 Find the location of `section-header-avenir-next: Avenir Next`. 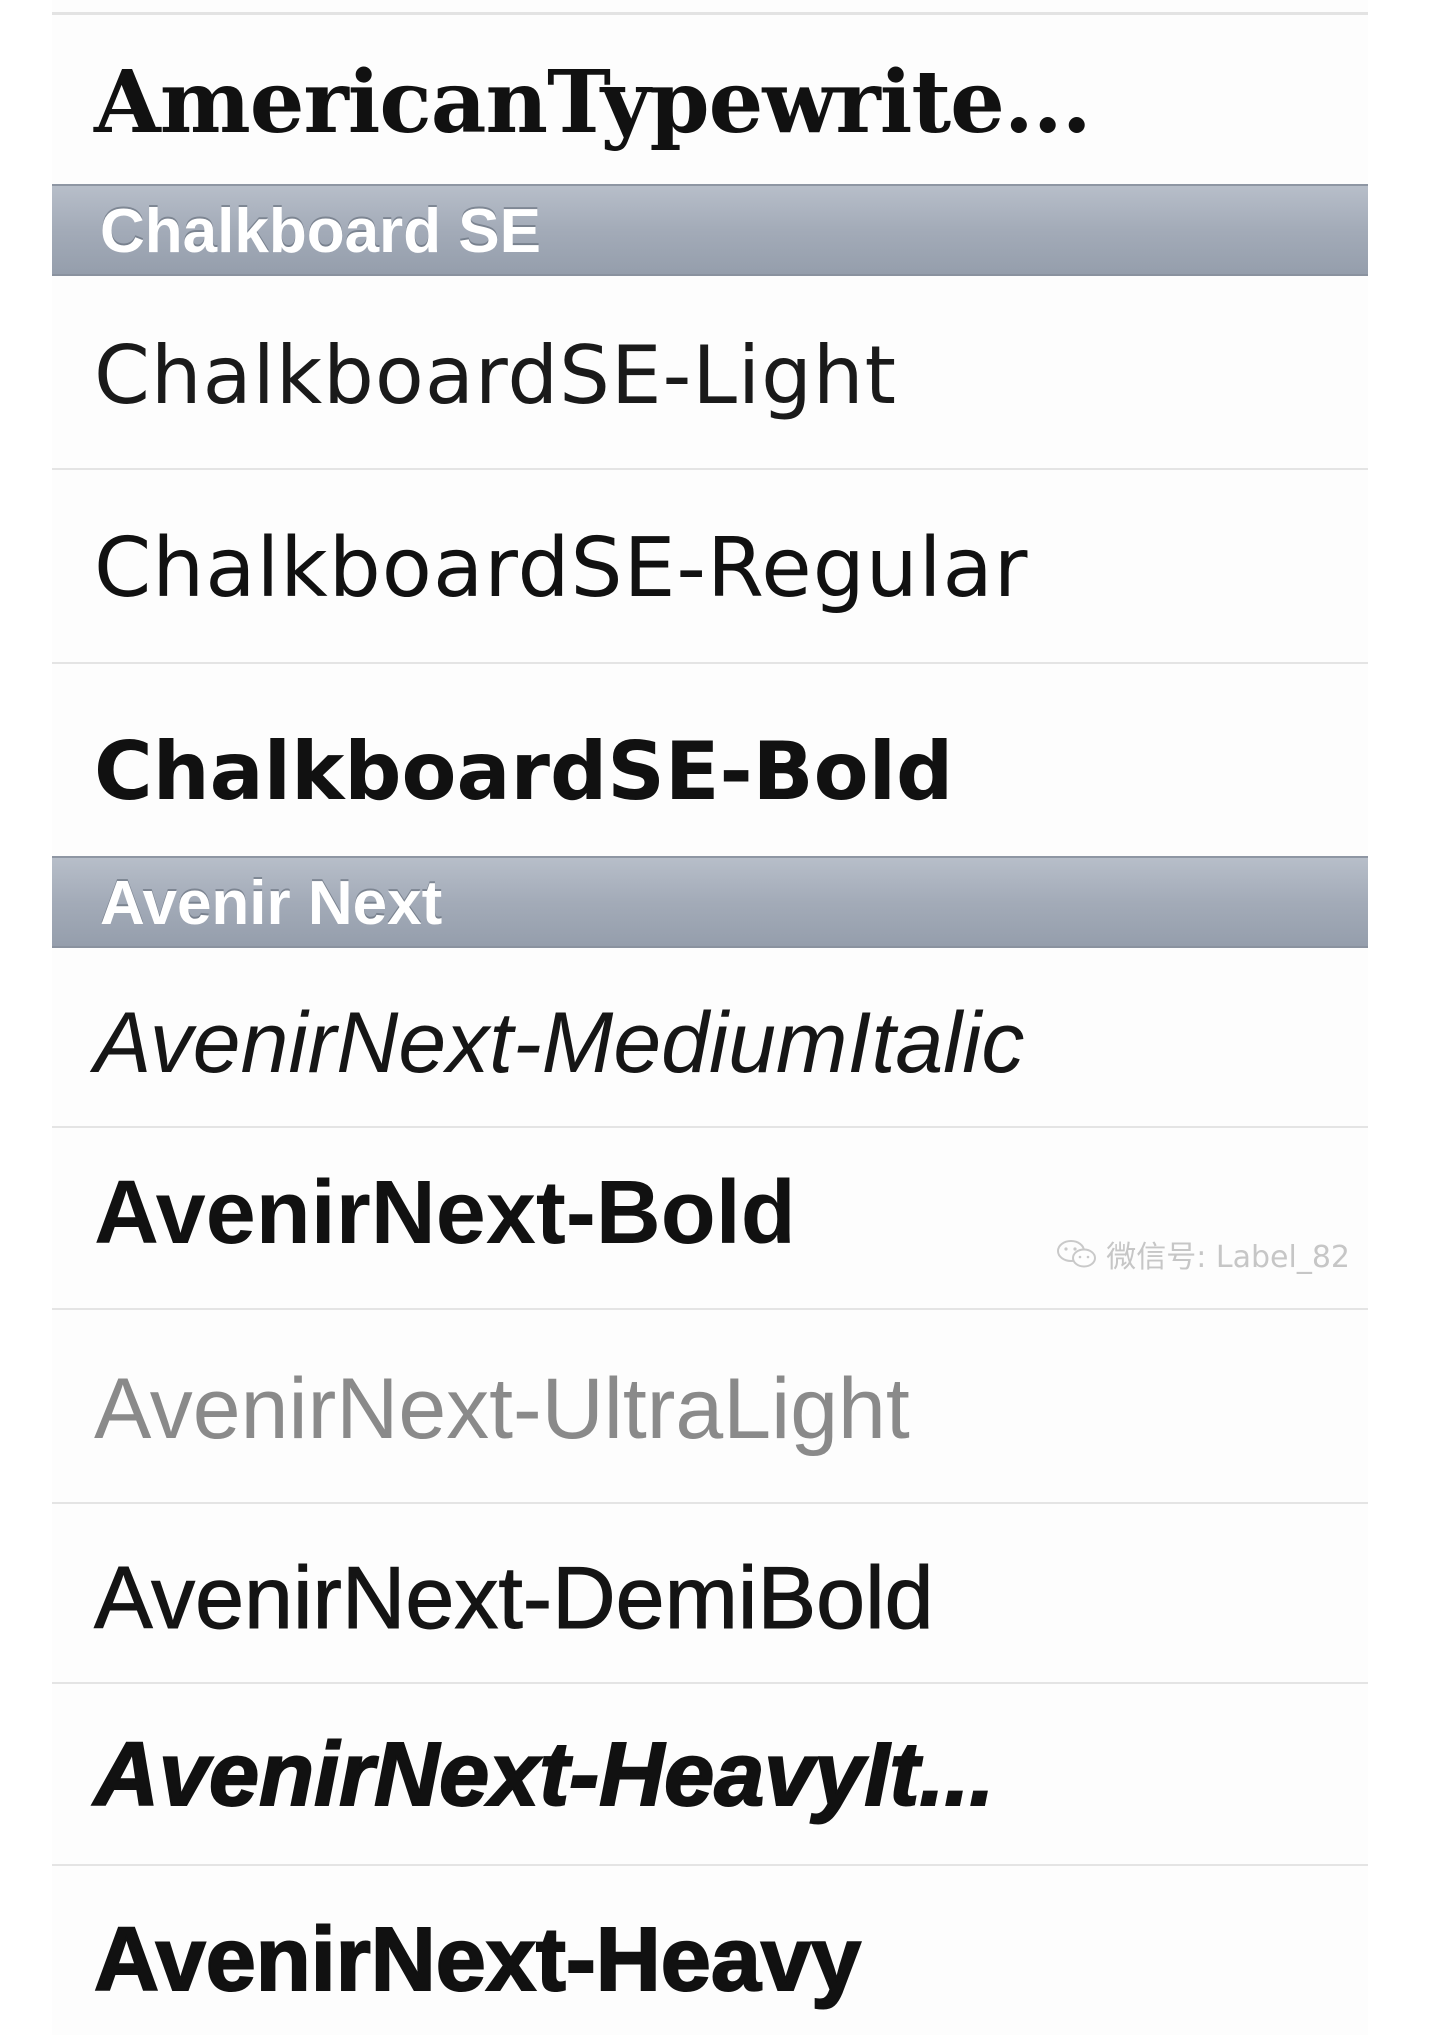

section-header-avenir-next: Avenir Next is located at coordinates (710, 902).